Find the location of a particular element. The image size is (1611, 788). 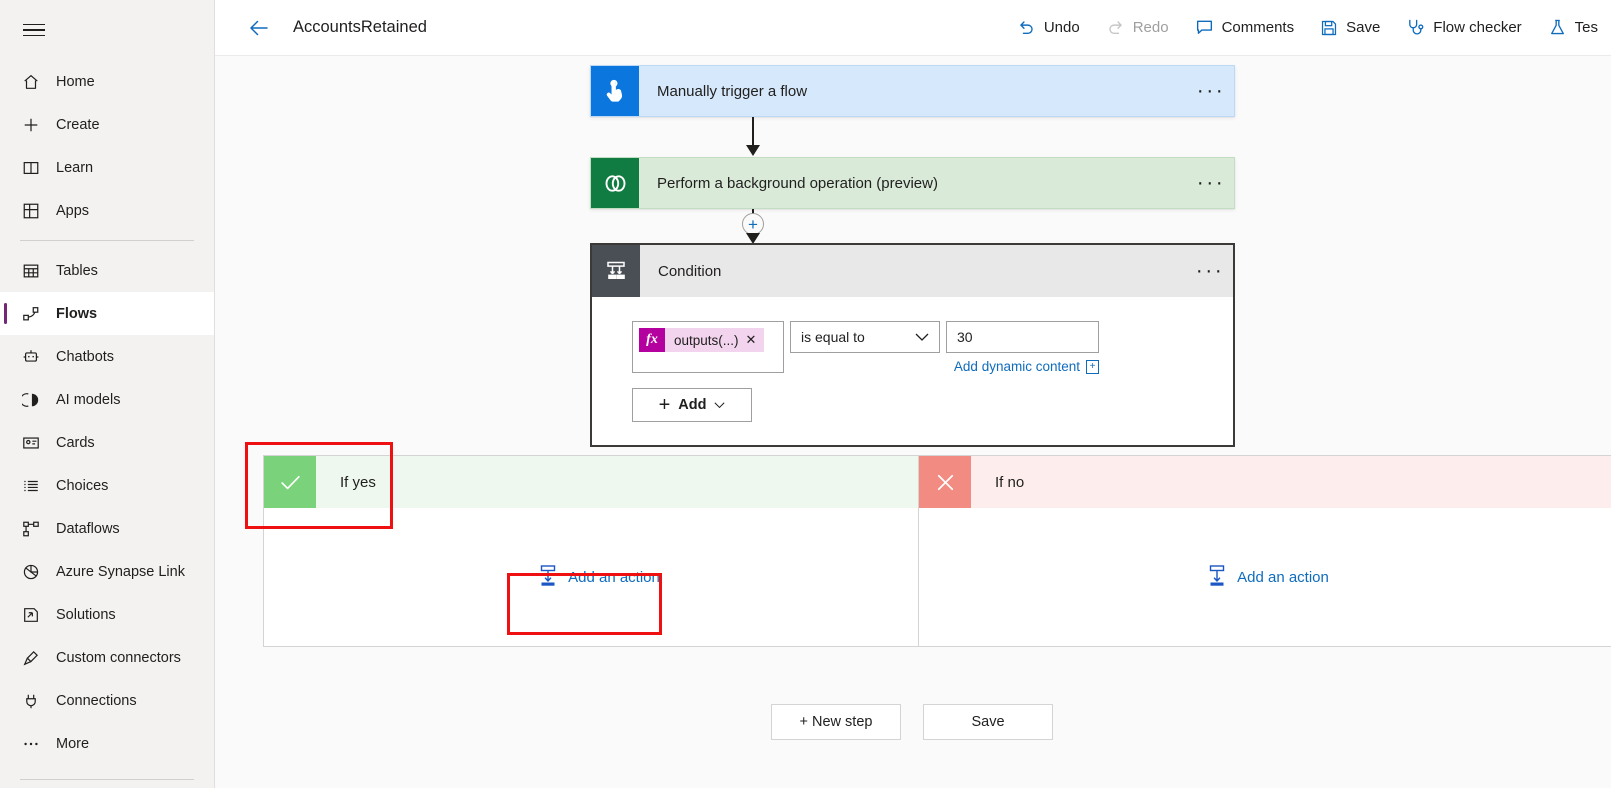

home-icon is located at coordinates (31, 82).